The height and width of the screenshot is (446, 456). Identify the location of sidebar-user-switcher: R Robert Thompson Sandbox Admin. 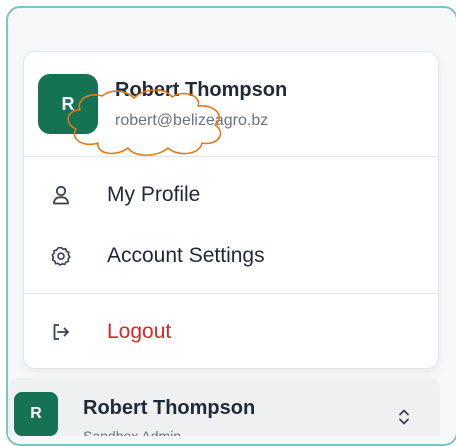
(224, 407).